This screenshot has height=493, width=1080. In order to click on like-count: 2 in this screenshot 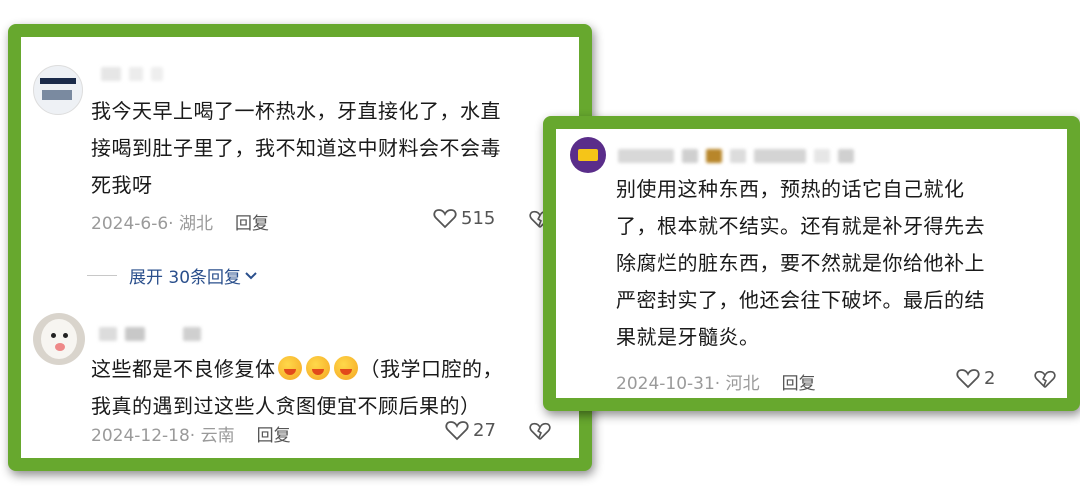, I will do `click(990, 378)`.